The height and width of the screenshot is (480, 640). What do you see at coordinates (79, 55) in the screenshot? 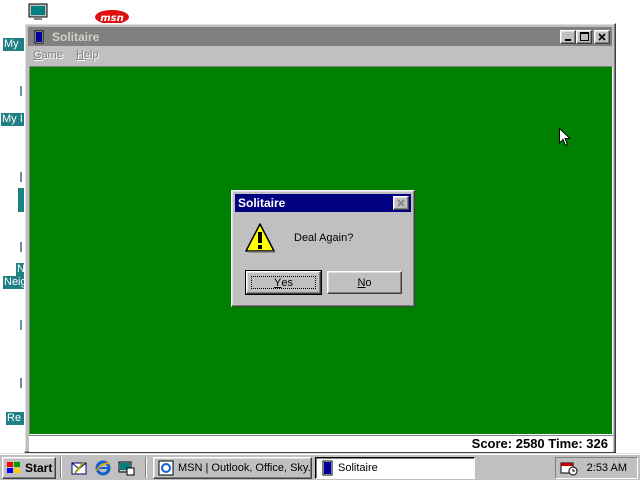
I see `menu-help-accel: H` at bounding box center [79, 55].